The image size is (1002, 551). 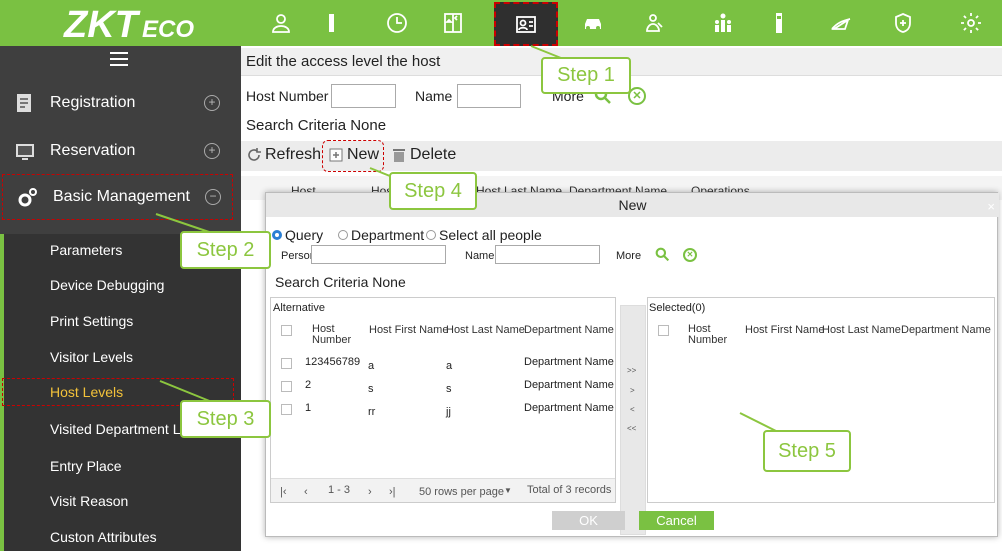 I want to click on more-link: More, so click(x=628, y=256).